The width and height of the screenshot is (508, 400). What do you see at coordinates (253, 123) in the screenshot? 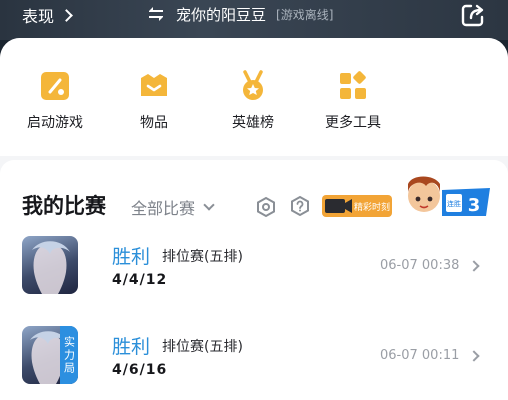
I see `tool-label: 英雄榜` at bounding box center [253, 123].